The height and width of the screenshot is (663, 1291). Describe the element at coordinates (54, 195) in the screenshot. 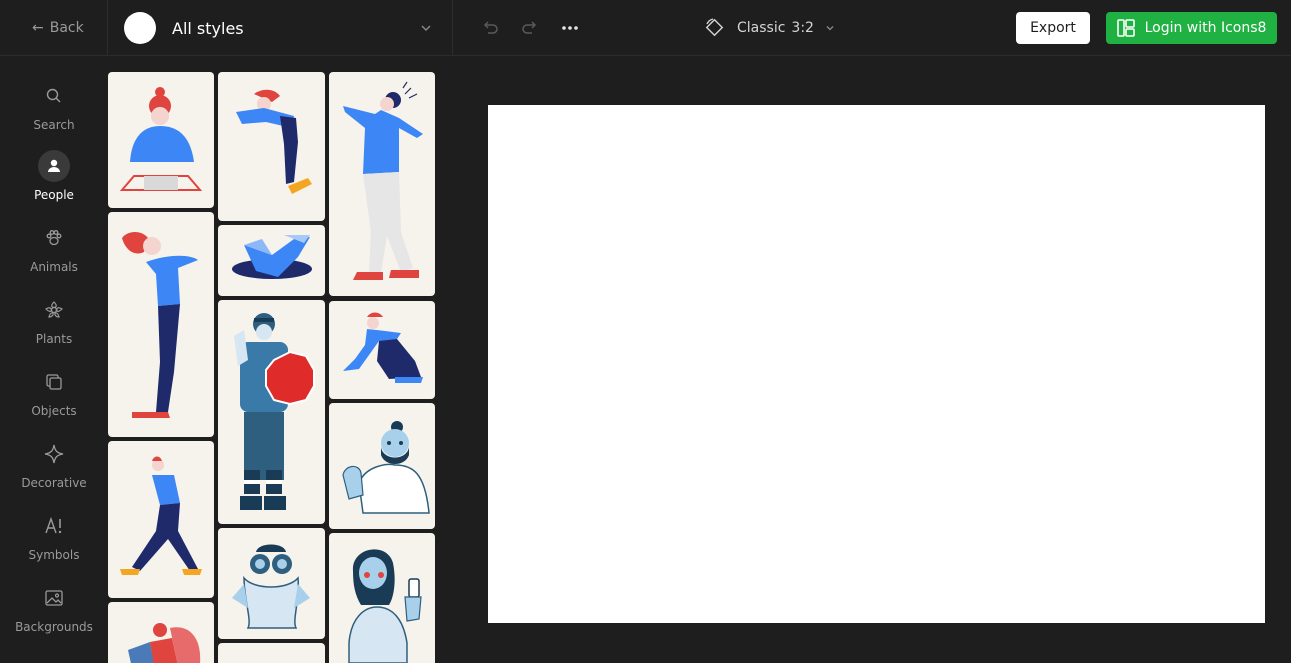

I see `sidebar-item-label: People` at that location.